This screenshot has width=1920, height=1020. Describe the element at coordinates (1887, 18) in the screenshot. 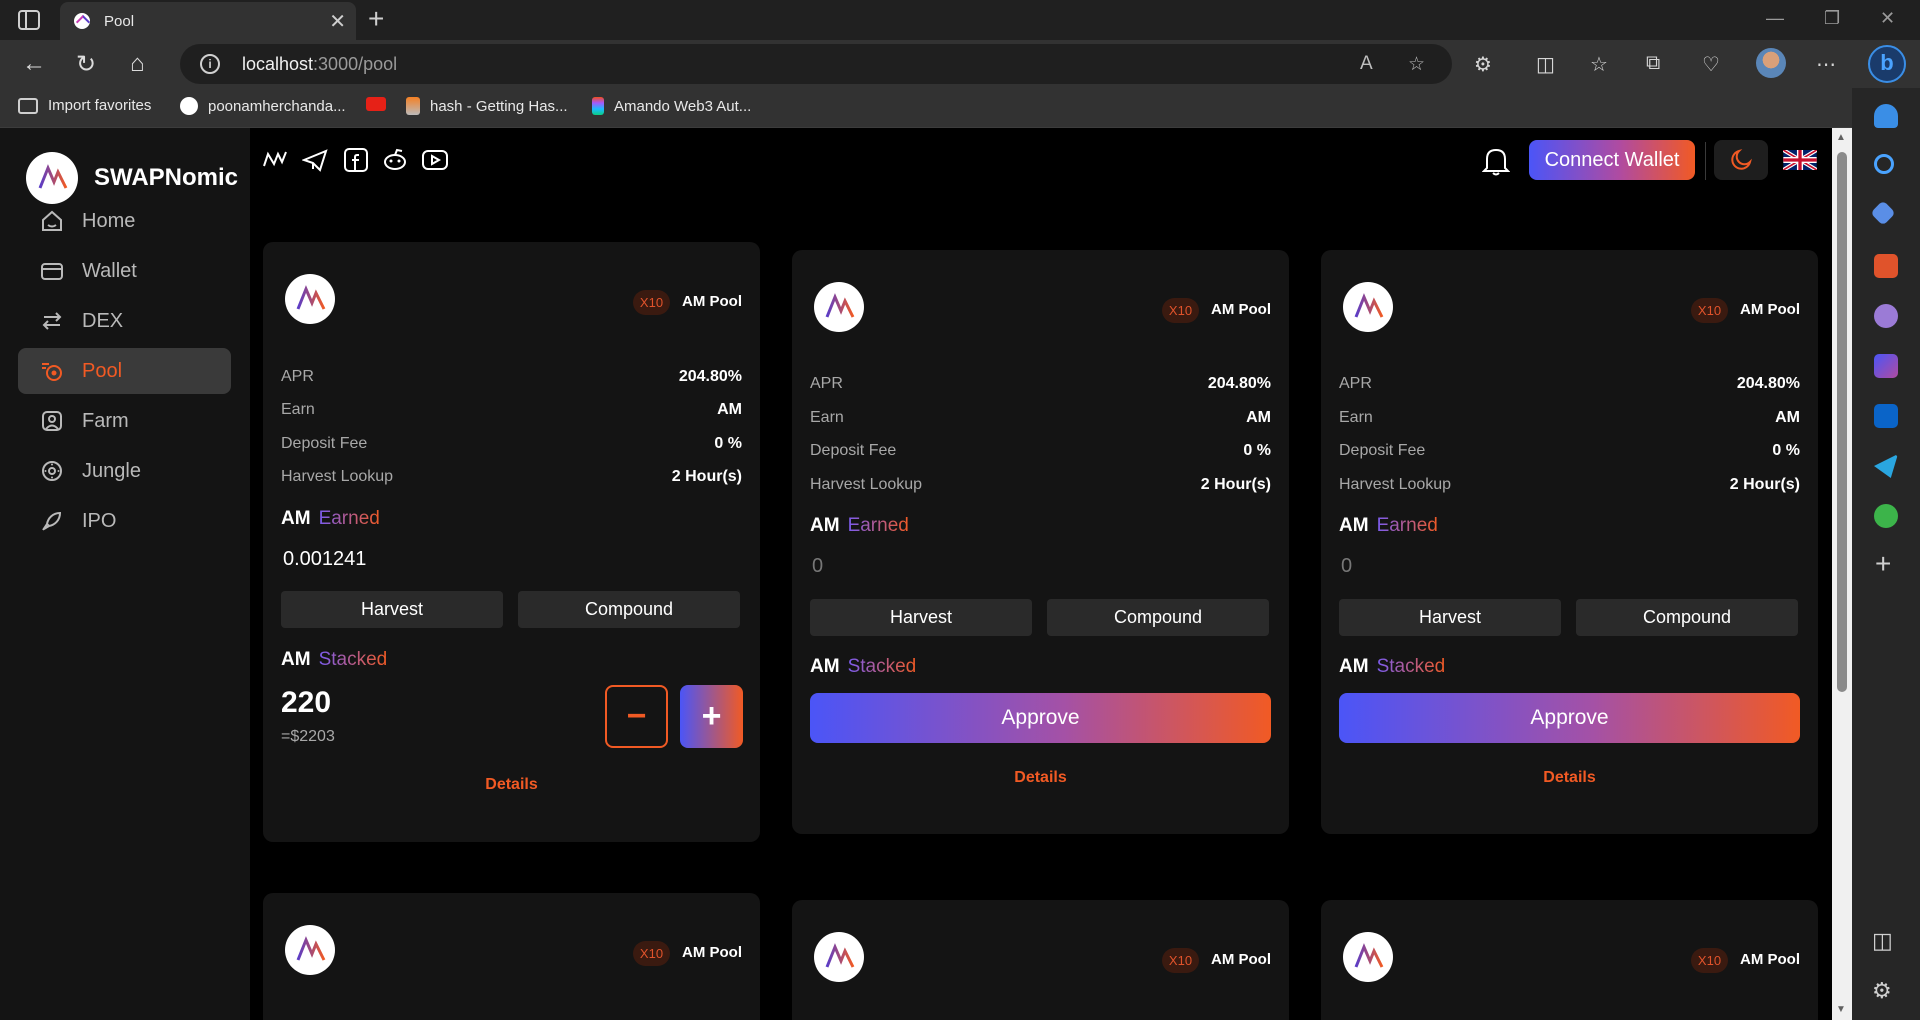

I see `close-window-icon: ✕` at that location.